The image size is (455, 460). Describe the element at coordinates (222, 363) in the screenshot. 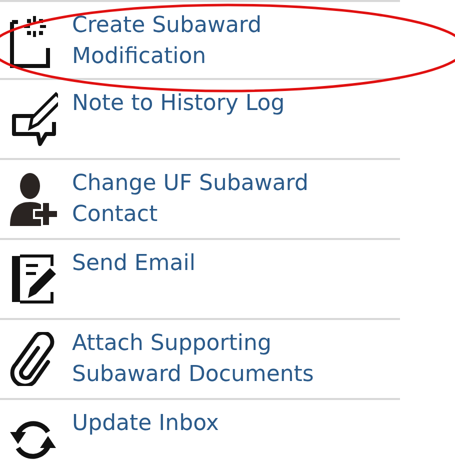

I see `action-link: Attach Supporting Subaward Documents` at that location.